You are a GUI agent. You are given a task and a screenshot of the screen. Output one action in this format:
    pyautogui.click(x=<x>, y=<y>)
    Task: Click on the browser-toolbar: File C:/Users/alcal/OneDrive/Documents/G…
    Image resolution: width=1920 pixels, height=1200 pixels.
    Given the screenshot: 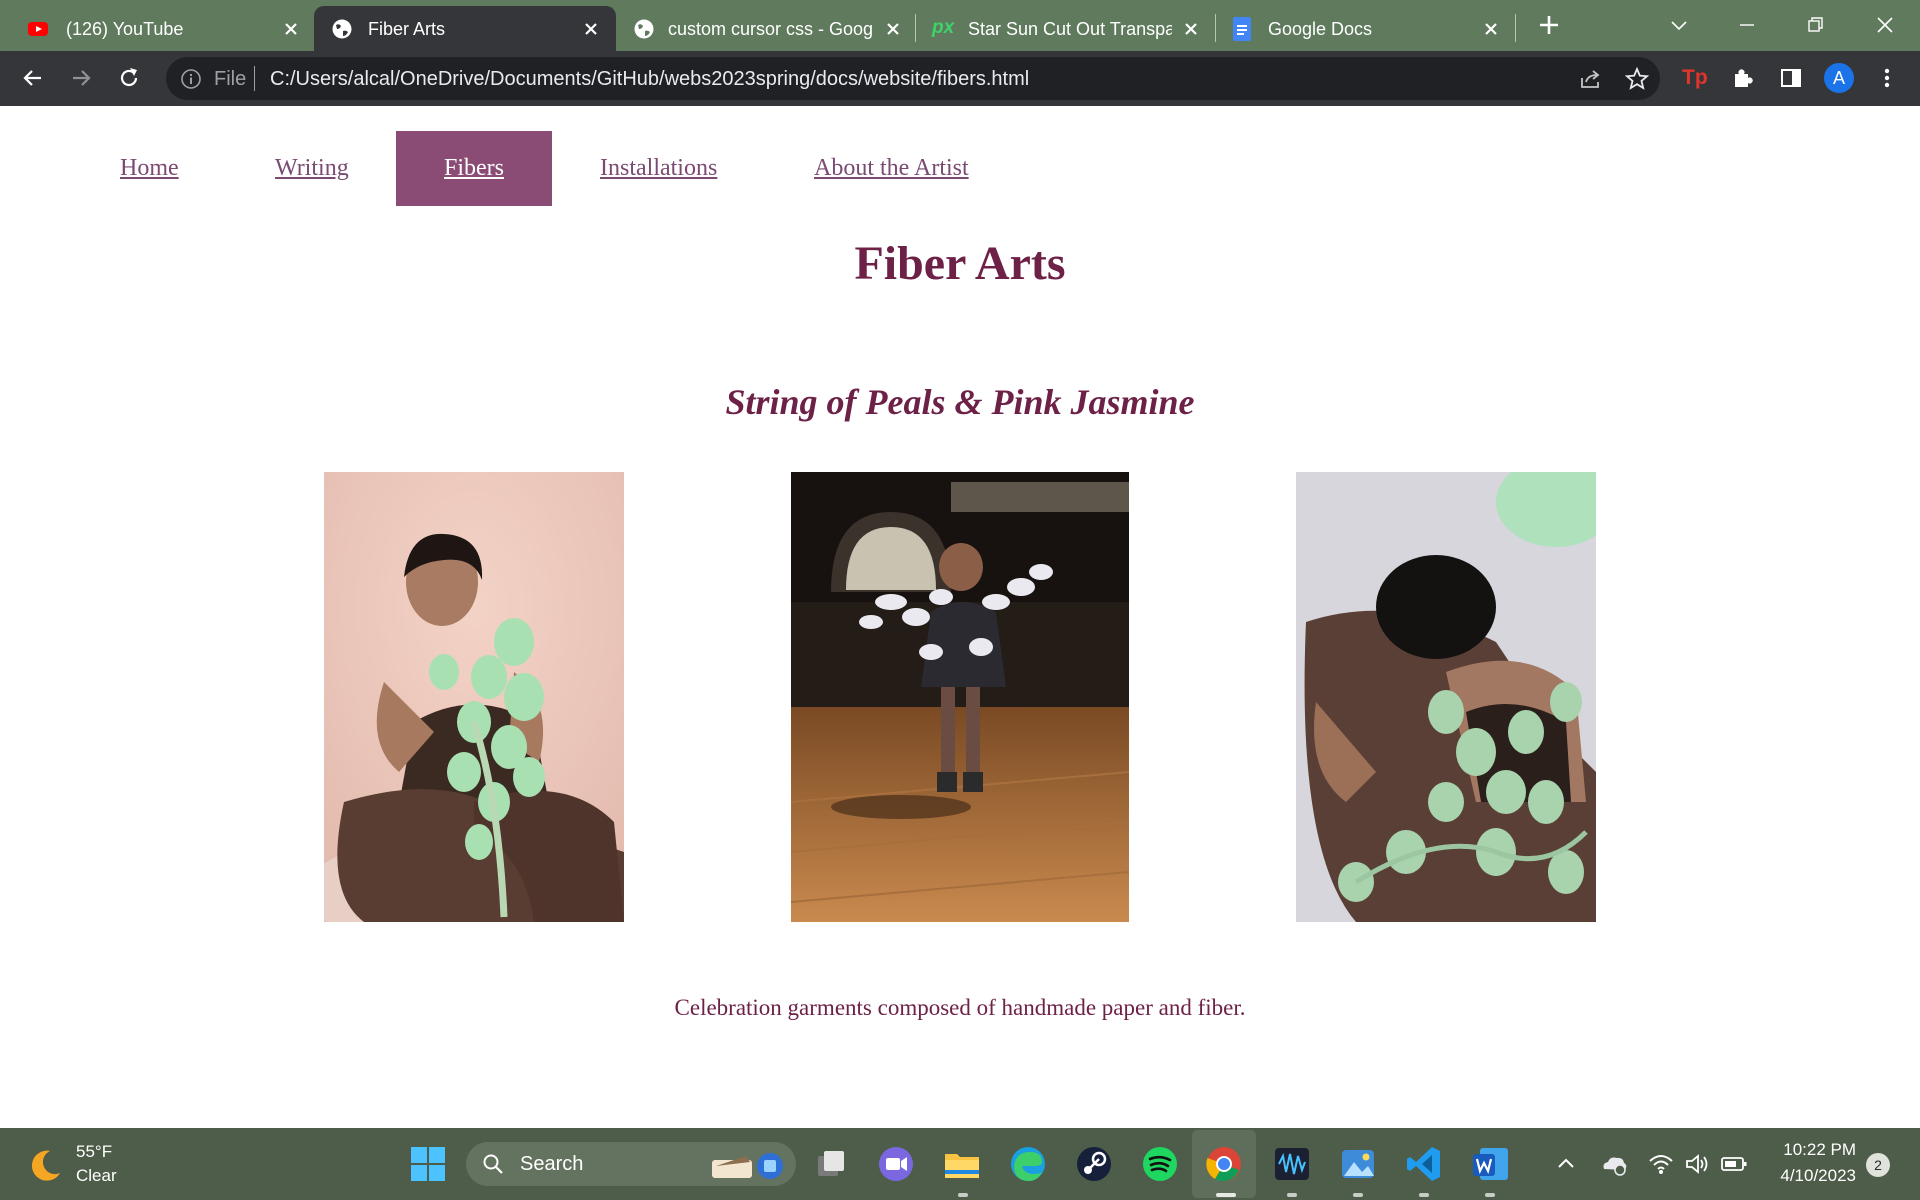 What is the action you would take?
    pyautogui.click(x=960, y=78)
    